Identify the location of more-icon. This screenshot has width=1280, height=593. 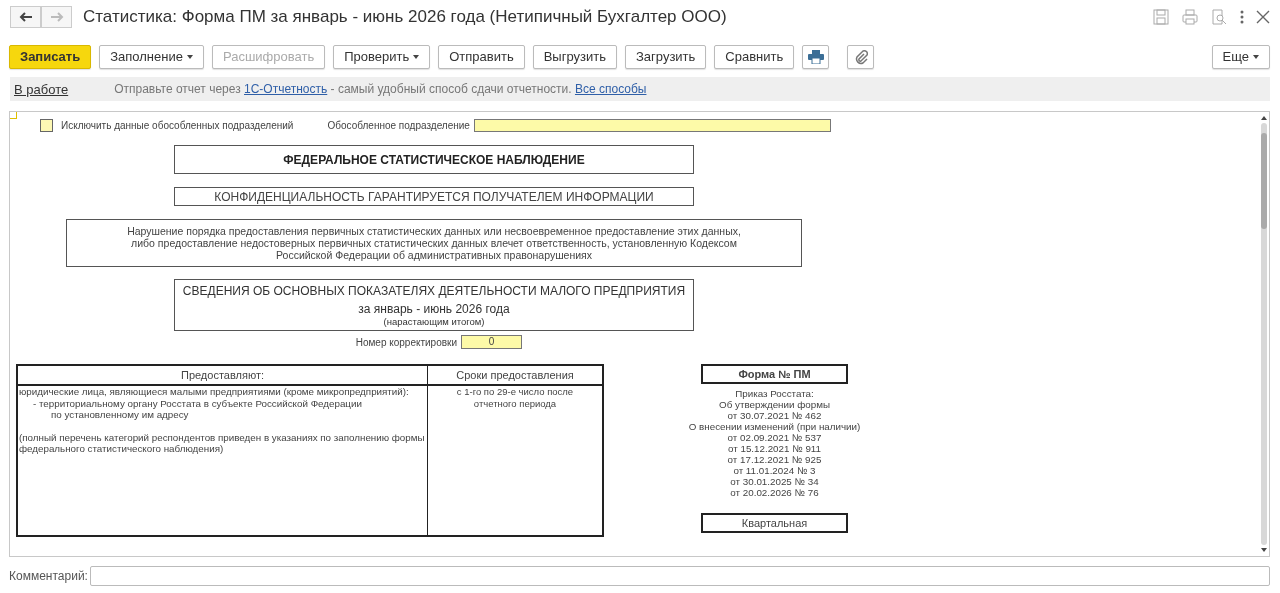
(1242, 17).